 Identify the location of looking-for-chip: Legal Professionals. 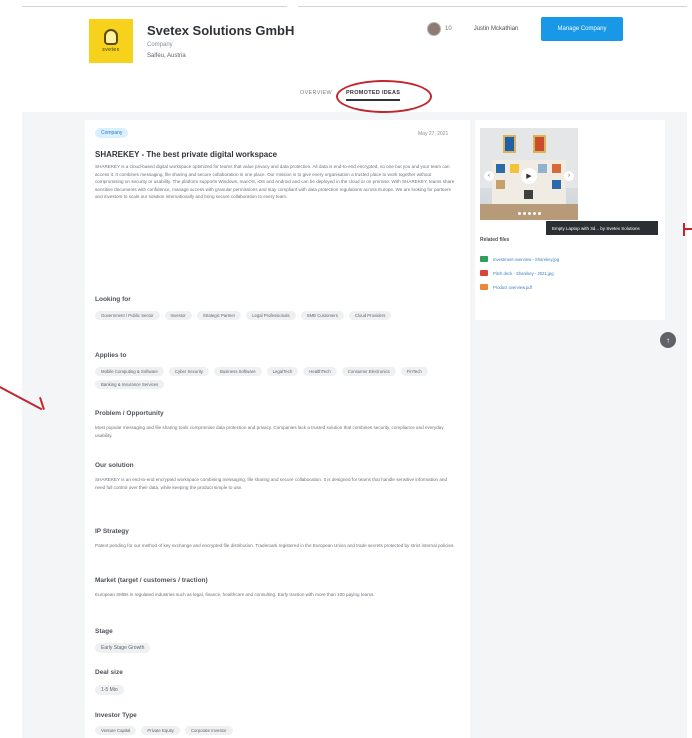
(271, 315).